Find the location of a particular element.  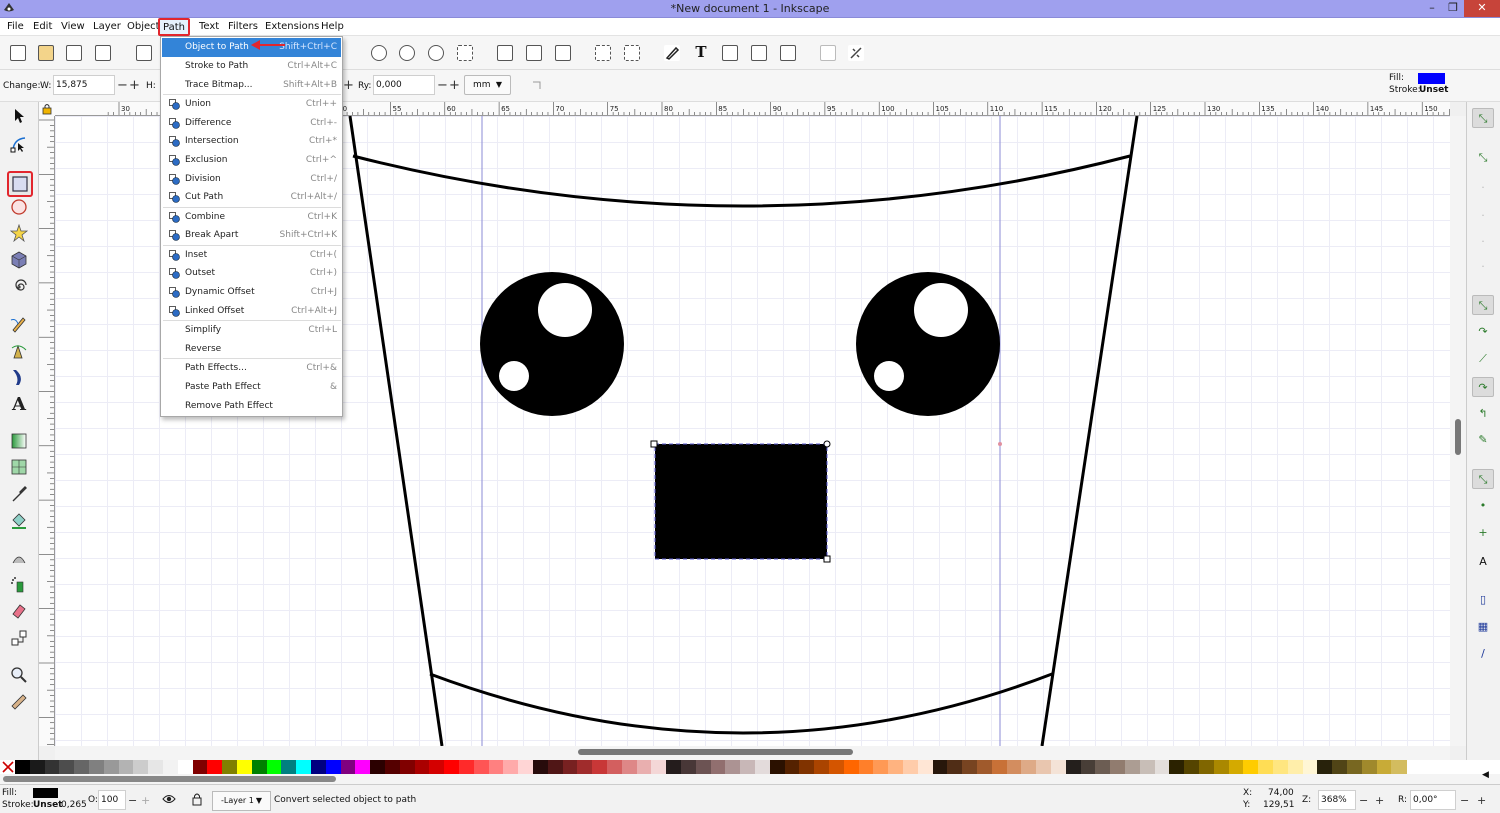

ry-input: 0,000 is located at coordinates (404, 85).